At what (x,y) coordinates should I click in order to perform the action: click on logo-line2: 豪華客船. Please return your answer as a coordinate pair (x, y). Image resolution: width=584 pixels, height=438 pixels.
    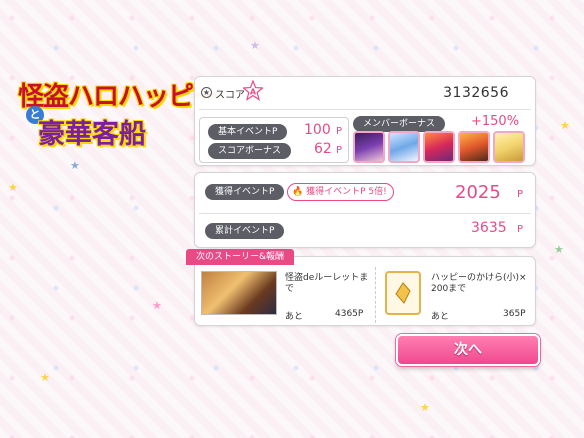
    Looking at the image, I should click on (92, 134).